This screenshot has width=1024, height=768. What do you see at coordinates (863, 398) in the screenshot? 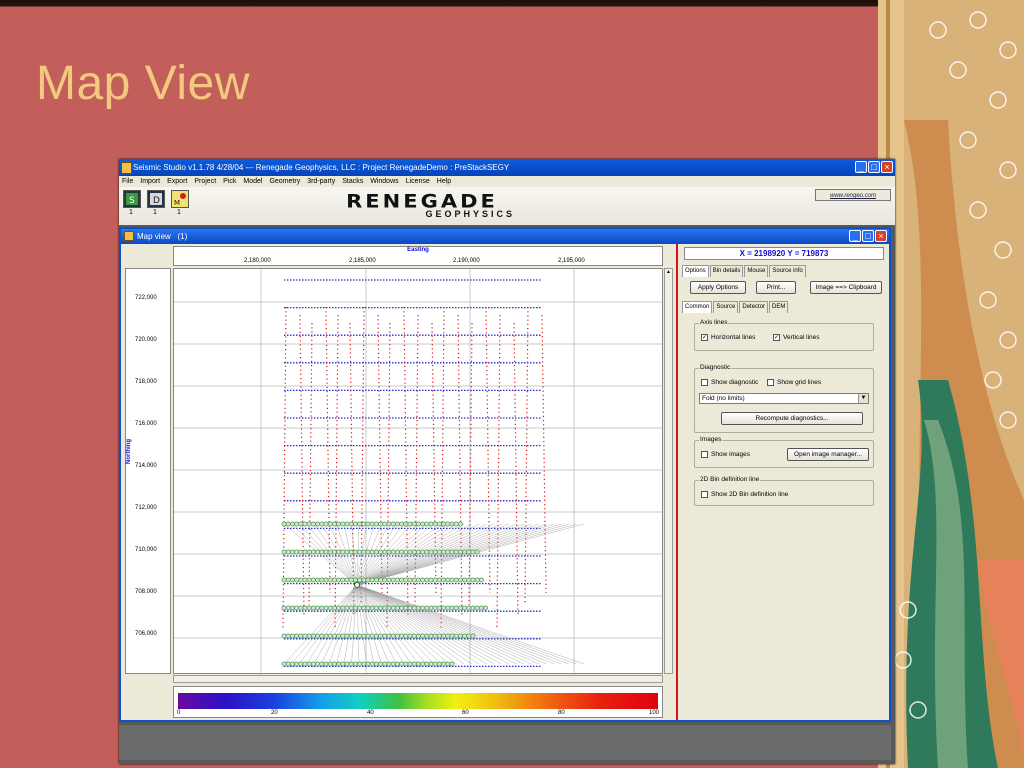
I see `chevron-down-icon: ▼` at bounding box center [863, 398].